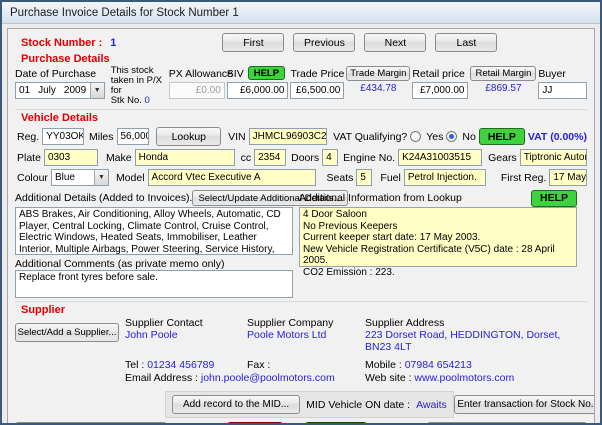 The width and height of the screenshot is (602, 425). What do you see at coordinates (416, 136) in the screenshot?
I see `vat-yes-radio` at bounding box center [416, 136].